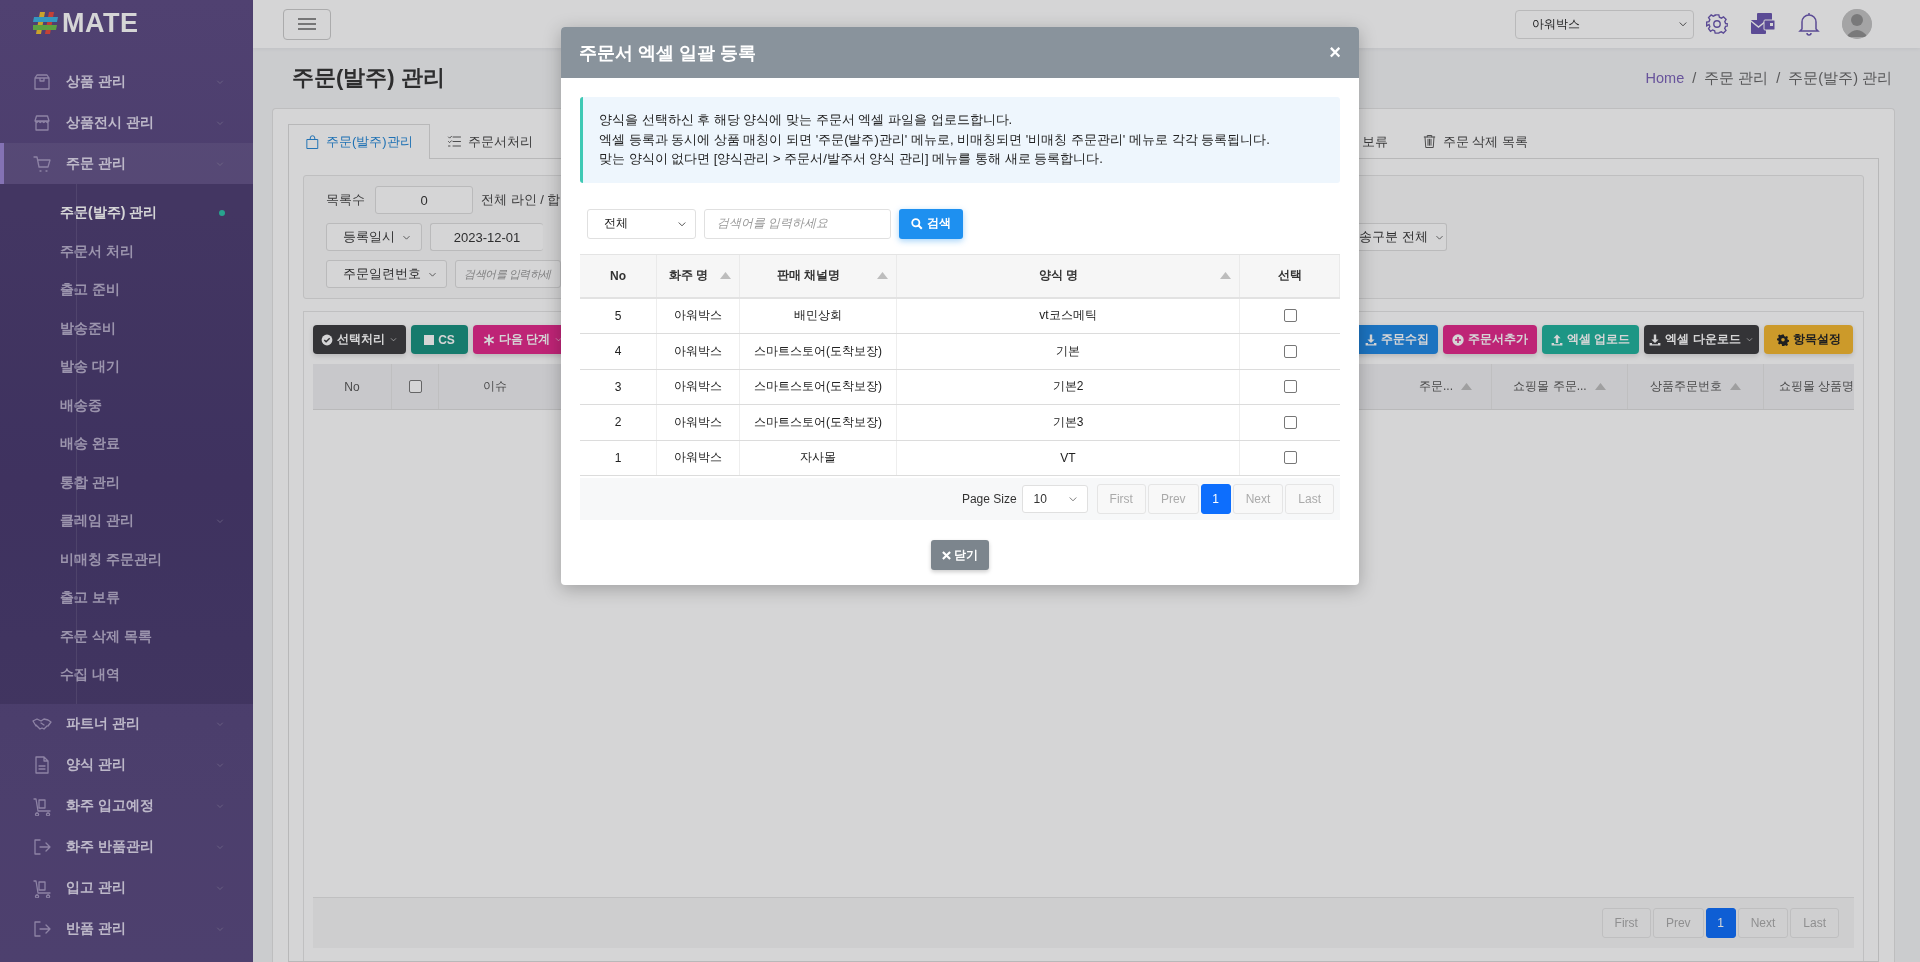  What do you see at coordinates (818, 457) in the screenshot?
I see `table-cell: 자사몰` at bounding box center [818, 457].